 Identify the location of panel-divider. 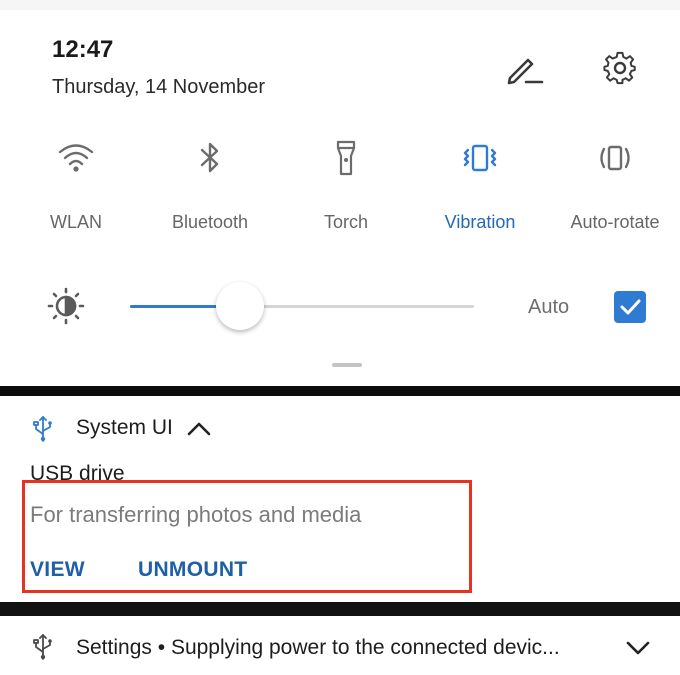
(340, 391).